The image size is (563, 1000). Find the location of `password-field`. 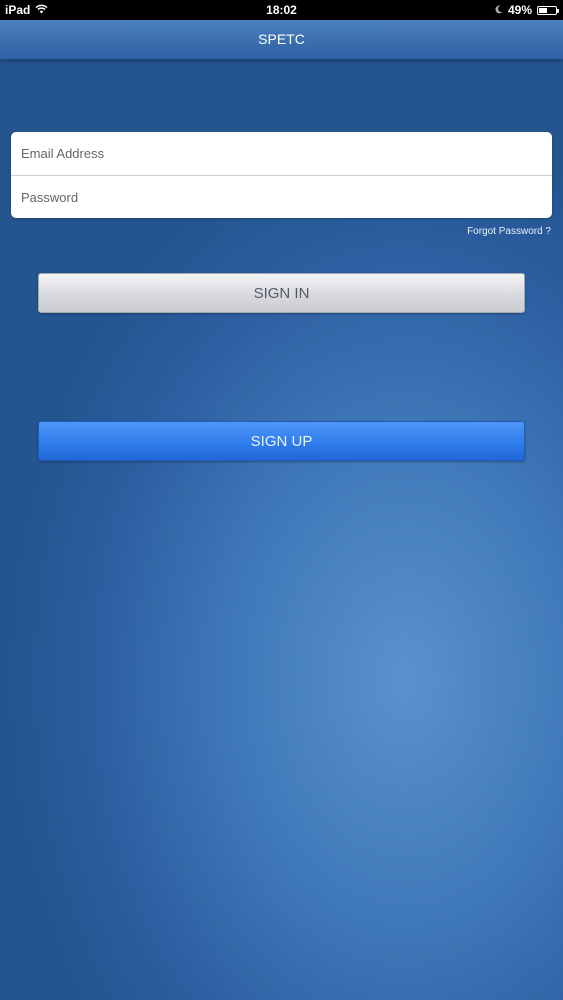

password-field is located at coordinates (281, 197).